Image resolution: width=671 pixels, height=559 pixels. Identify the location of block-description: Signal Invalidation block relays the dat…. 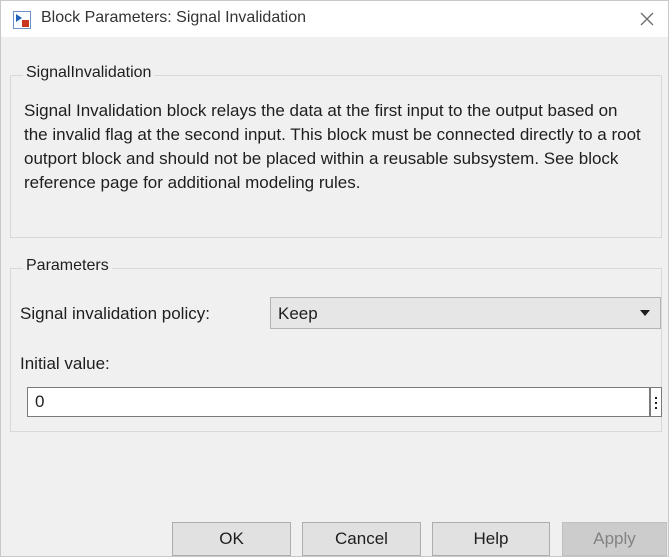
(332, 146).